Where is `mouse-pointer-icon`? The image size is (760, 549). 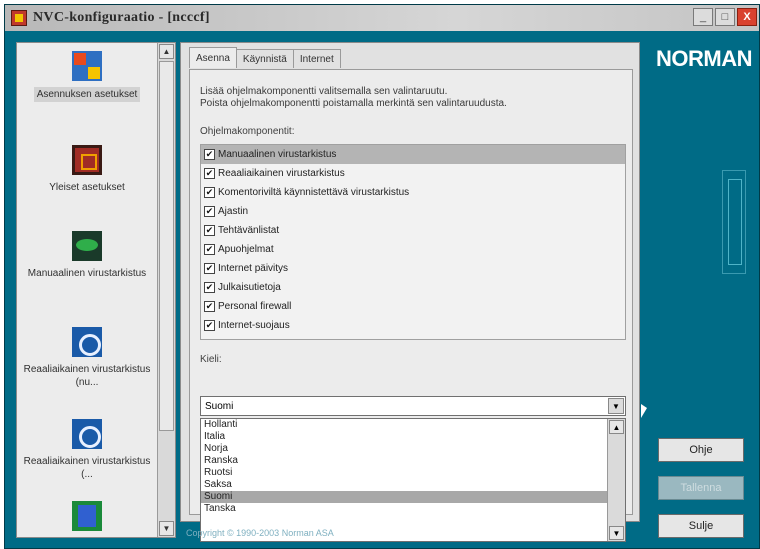 mouse-pointer-icon is located at coordinates (644, 411).